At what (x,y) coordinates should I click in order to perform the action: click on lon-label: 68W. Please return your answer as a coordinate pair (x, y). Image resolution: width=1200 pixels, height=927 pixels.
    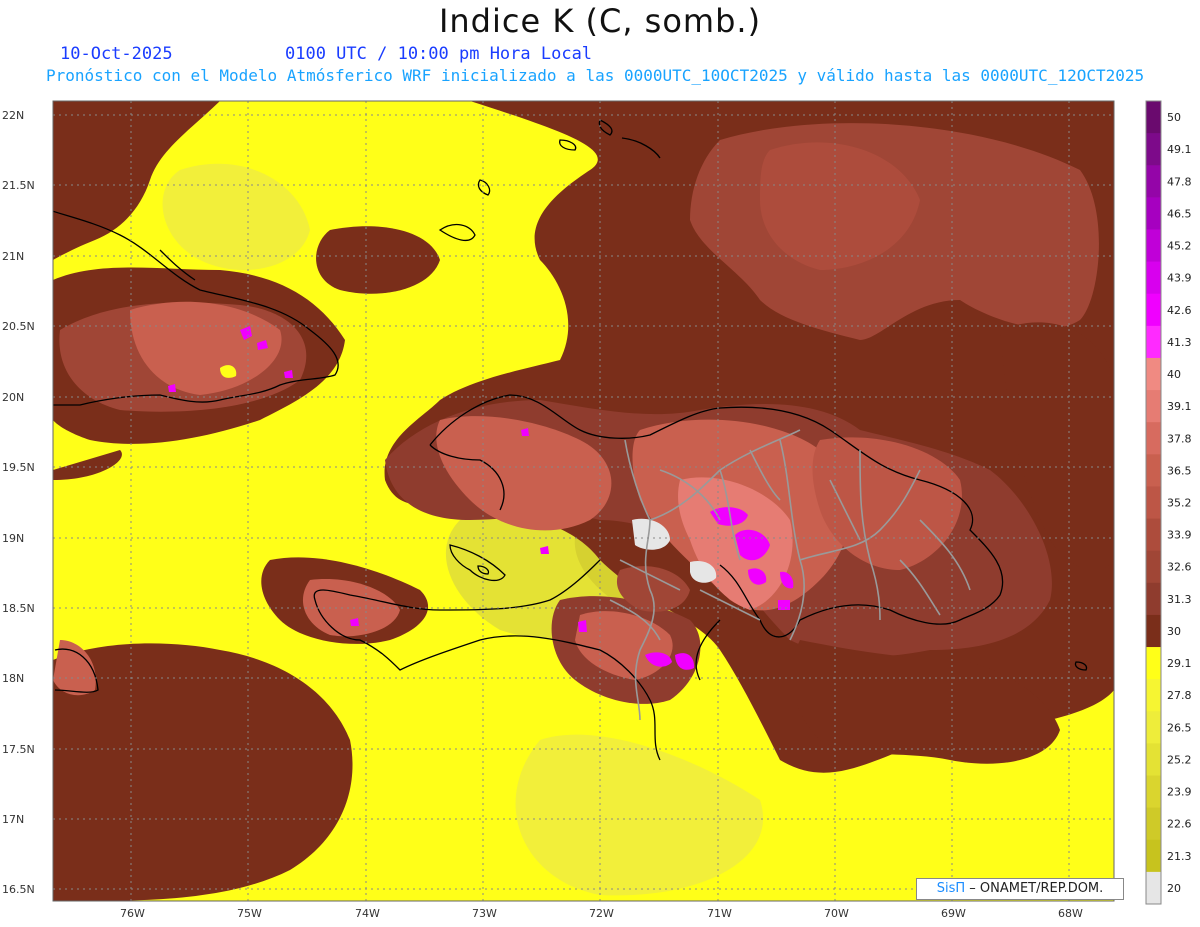
    Looking at the image, I should click on (1070, 913).